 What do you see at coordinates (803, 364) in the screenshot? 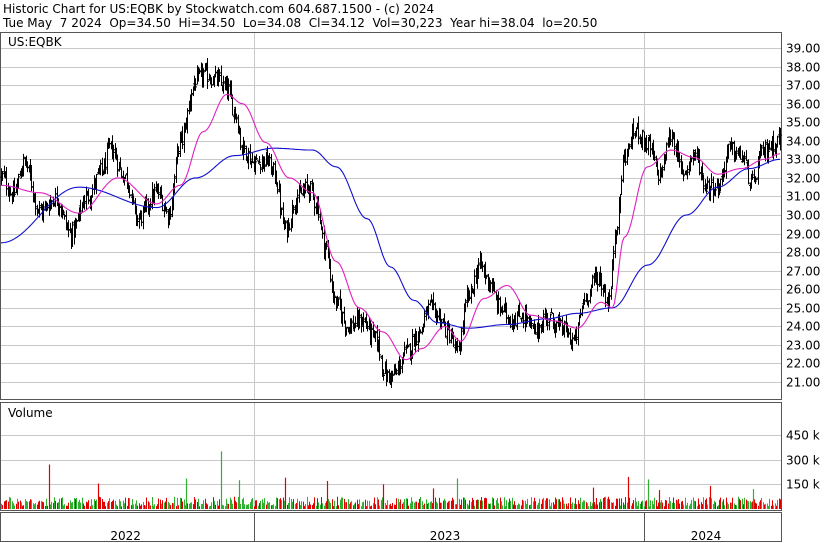
I see `price-tick-label: 22.00` at bounding box center [803, 364].